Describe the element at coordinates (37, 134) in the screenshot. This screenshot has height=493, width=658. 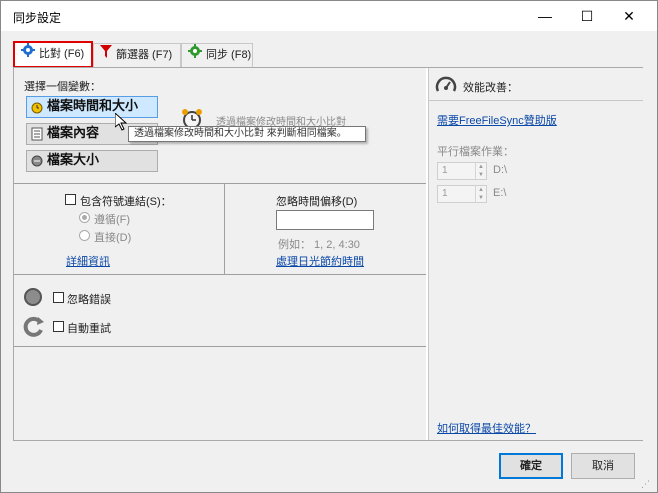
I see `file-content-icon` at that location.